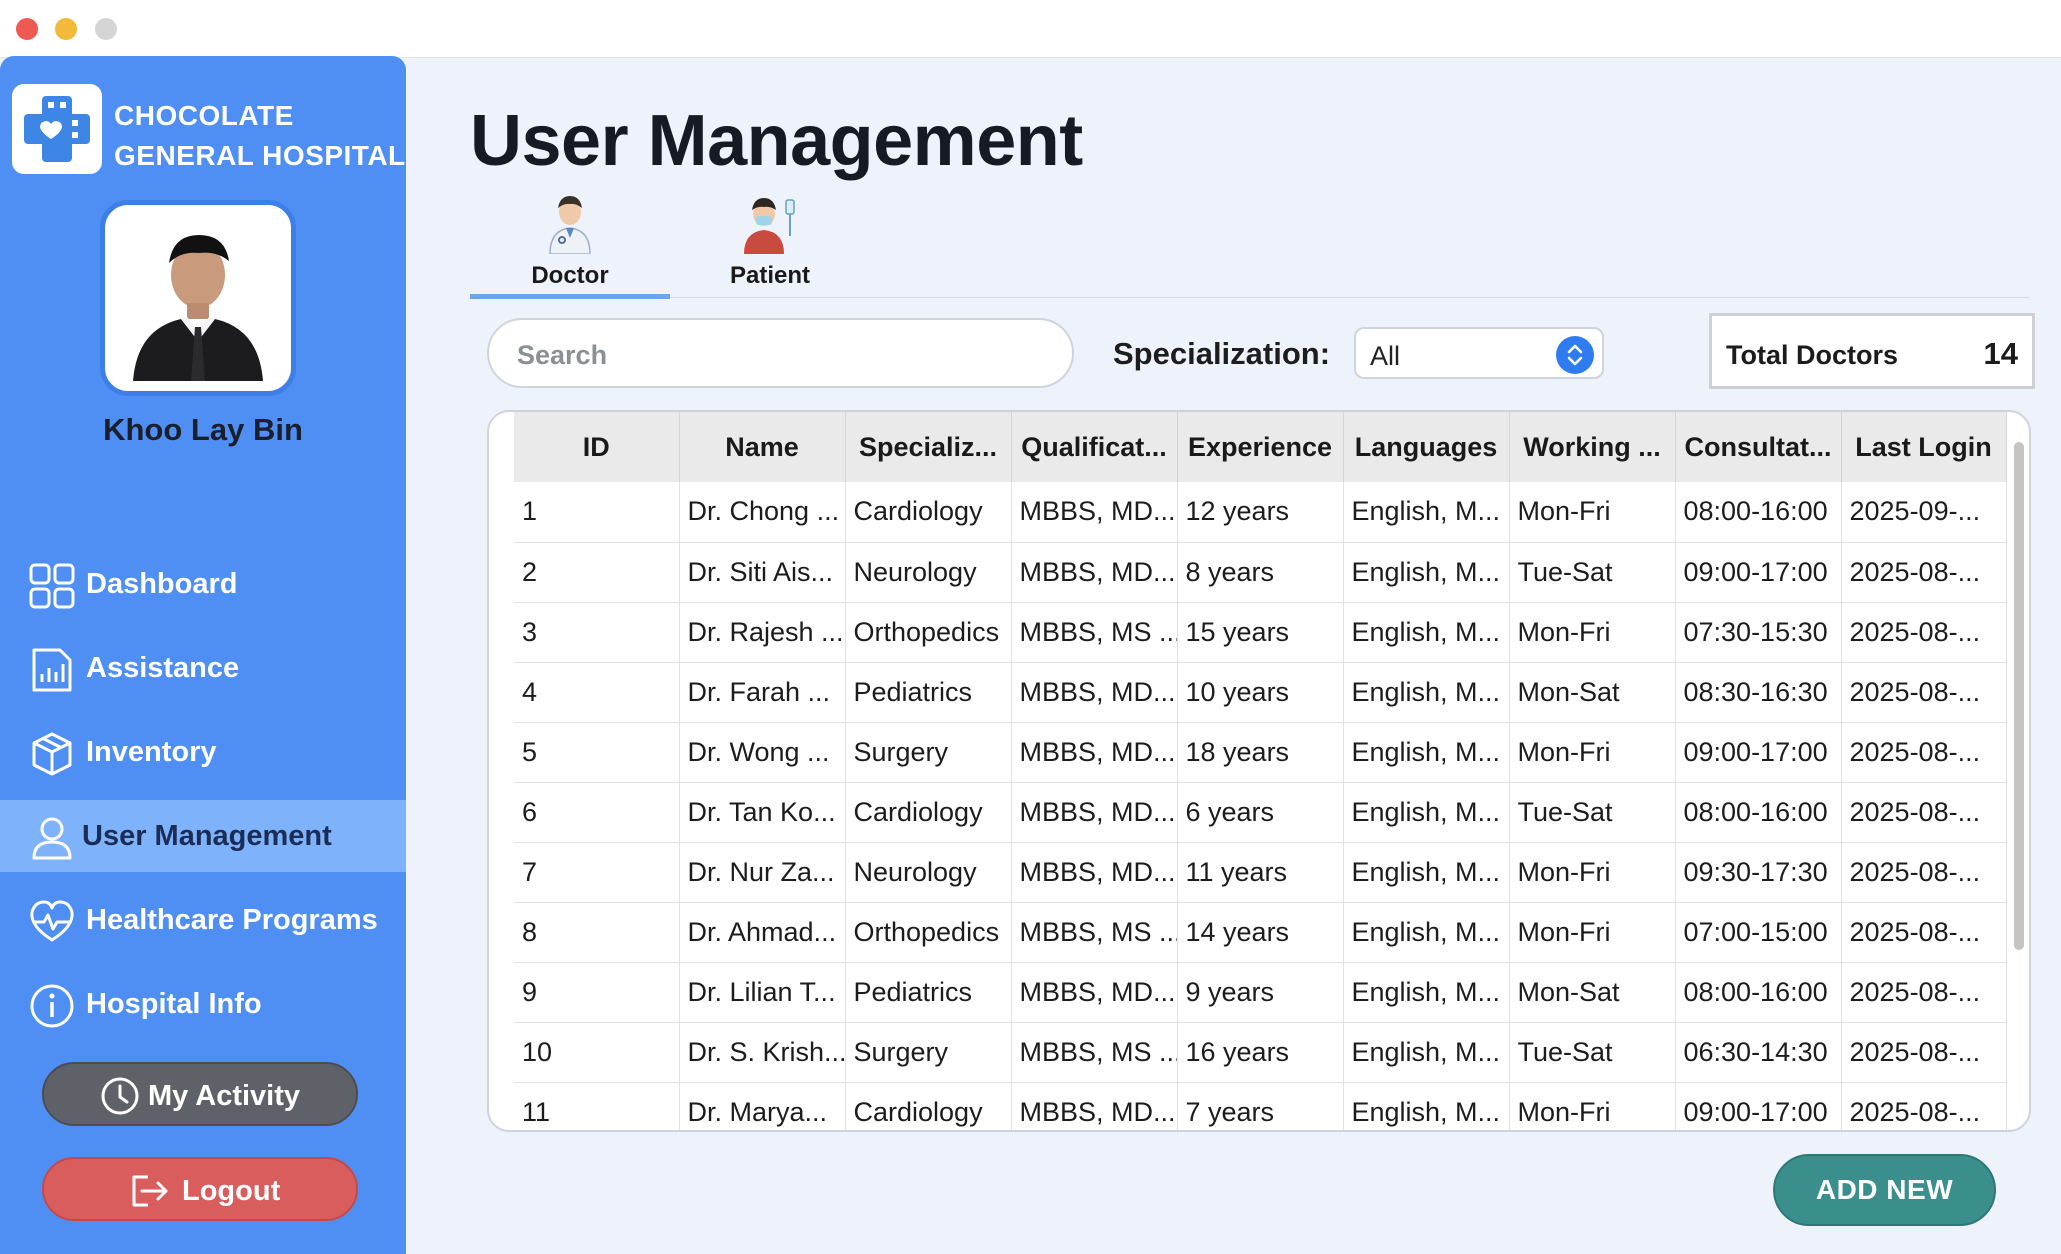 This screenshot has width=2061, height=1254. Describe the element at coordinates (769, 226) in the screenshot. I see `patient-icon` at that location.